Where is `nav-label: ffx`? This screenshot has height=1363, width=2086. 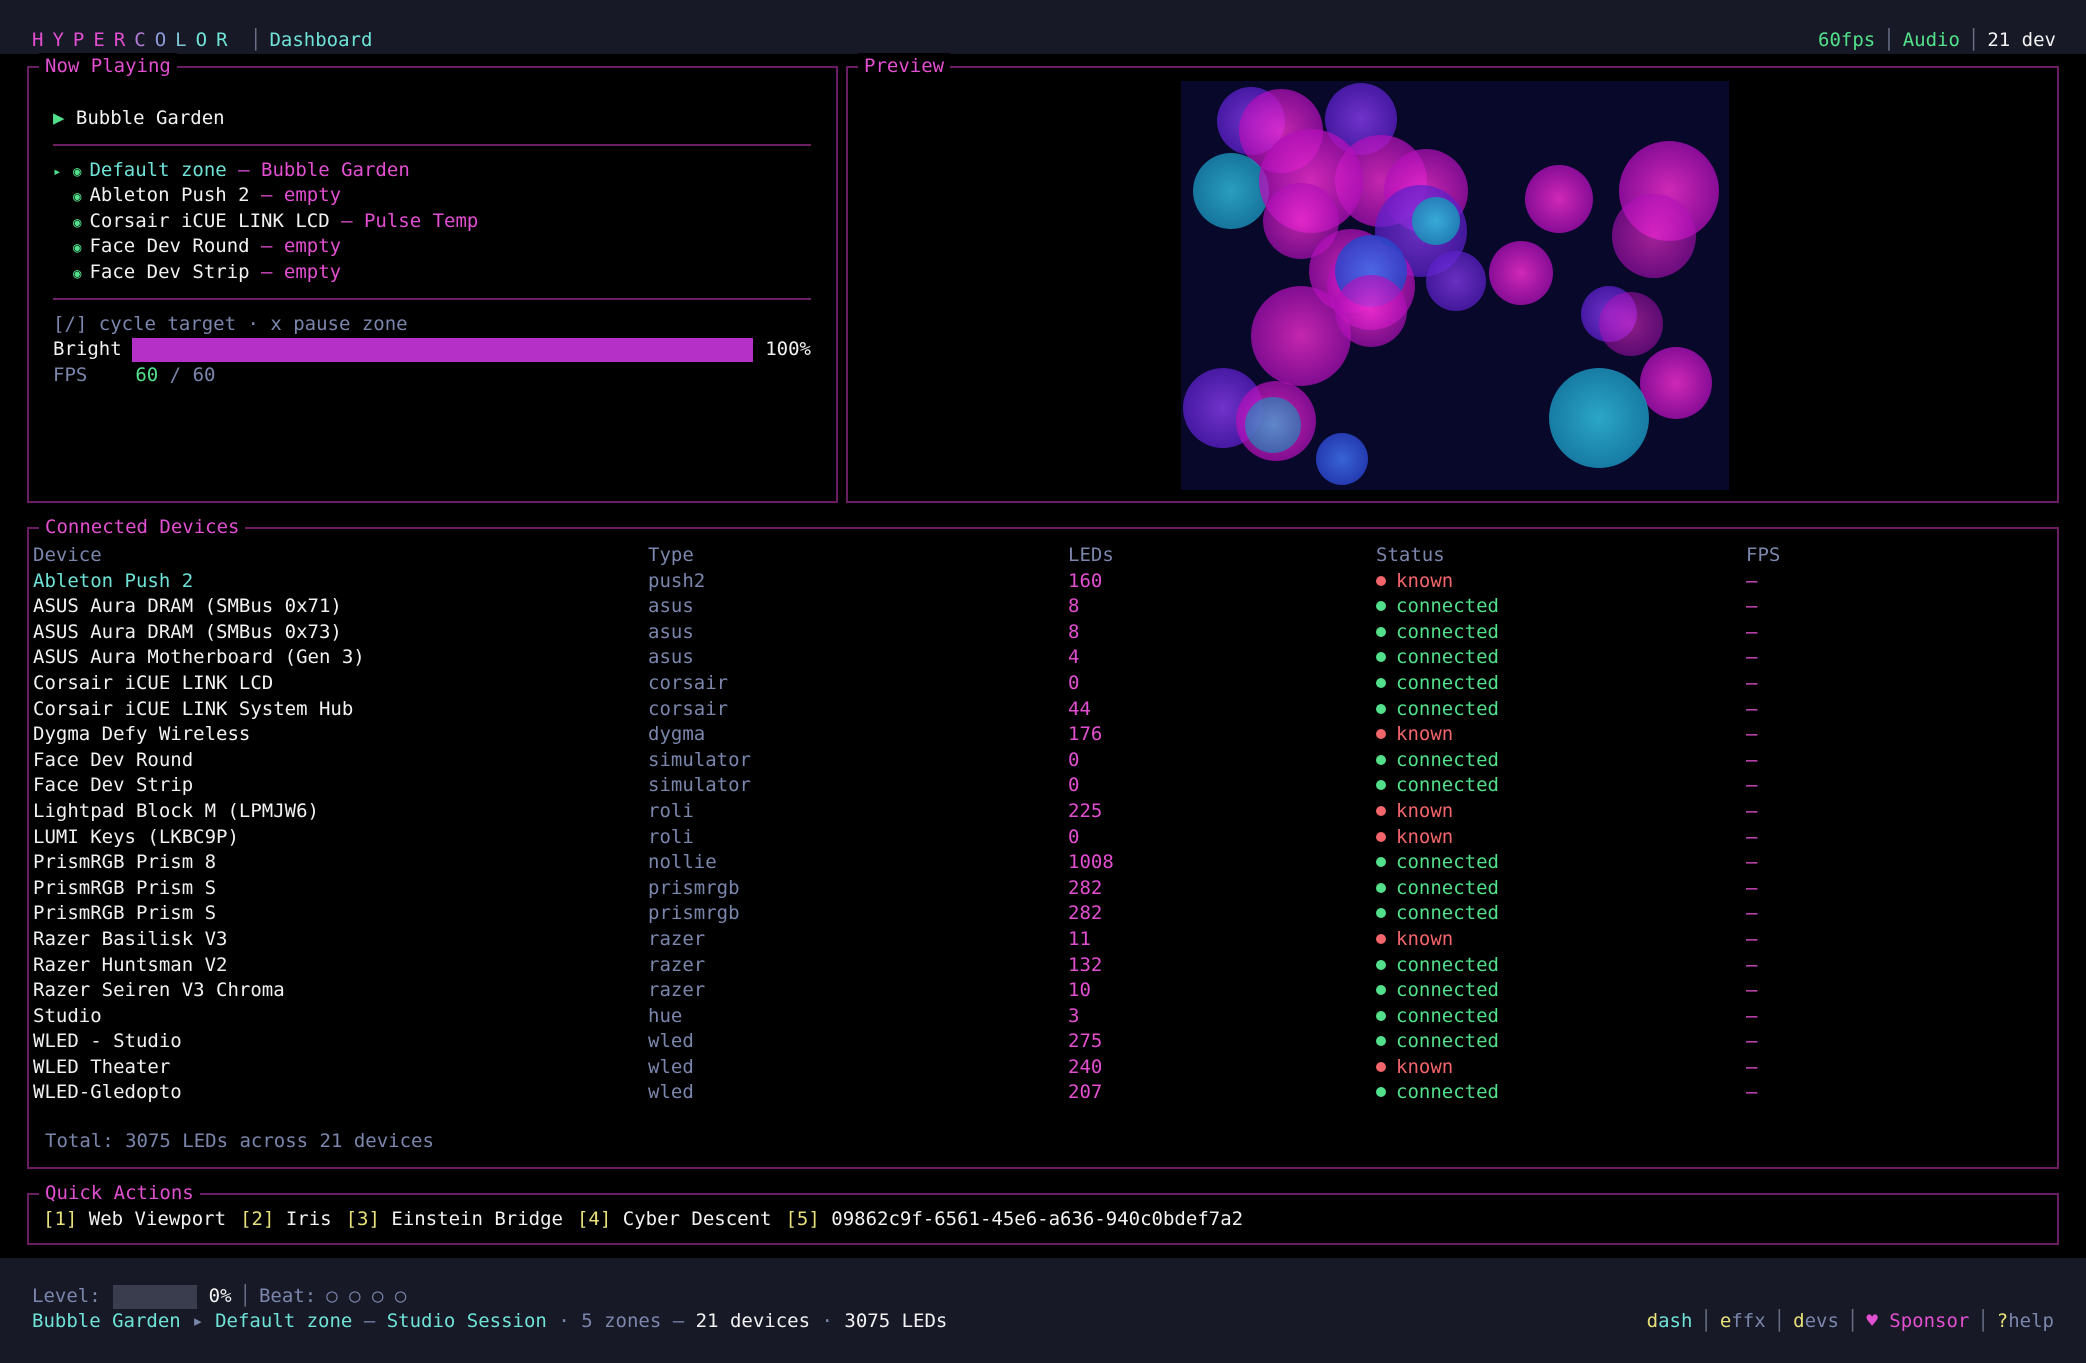
nav-label: ffx is located at coordinates (1748, 1321).